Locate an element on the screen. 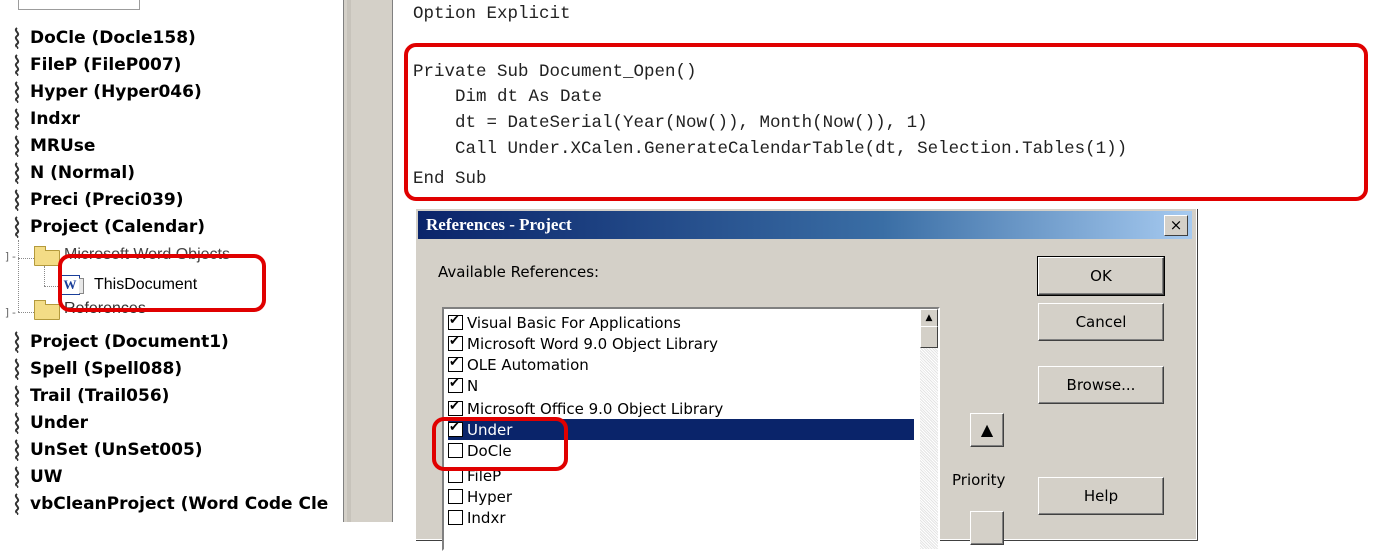  tree-item-project-calendar: Project (Calendar) is located at coordinates (107, 227).